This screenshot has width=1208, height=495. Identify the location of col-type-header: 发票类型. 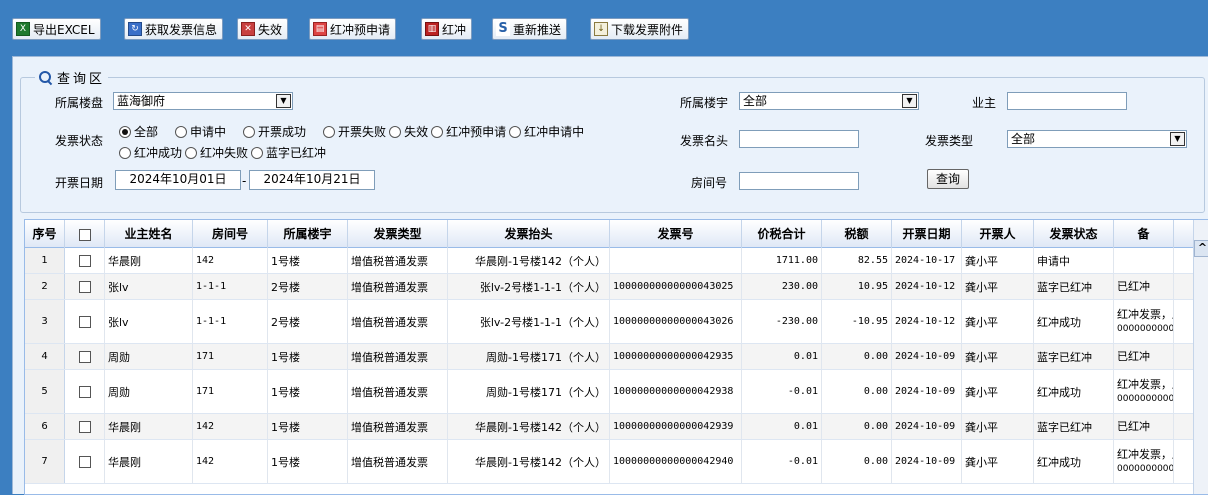
(398, 234).